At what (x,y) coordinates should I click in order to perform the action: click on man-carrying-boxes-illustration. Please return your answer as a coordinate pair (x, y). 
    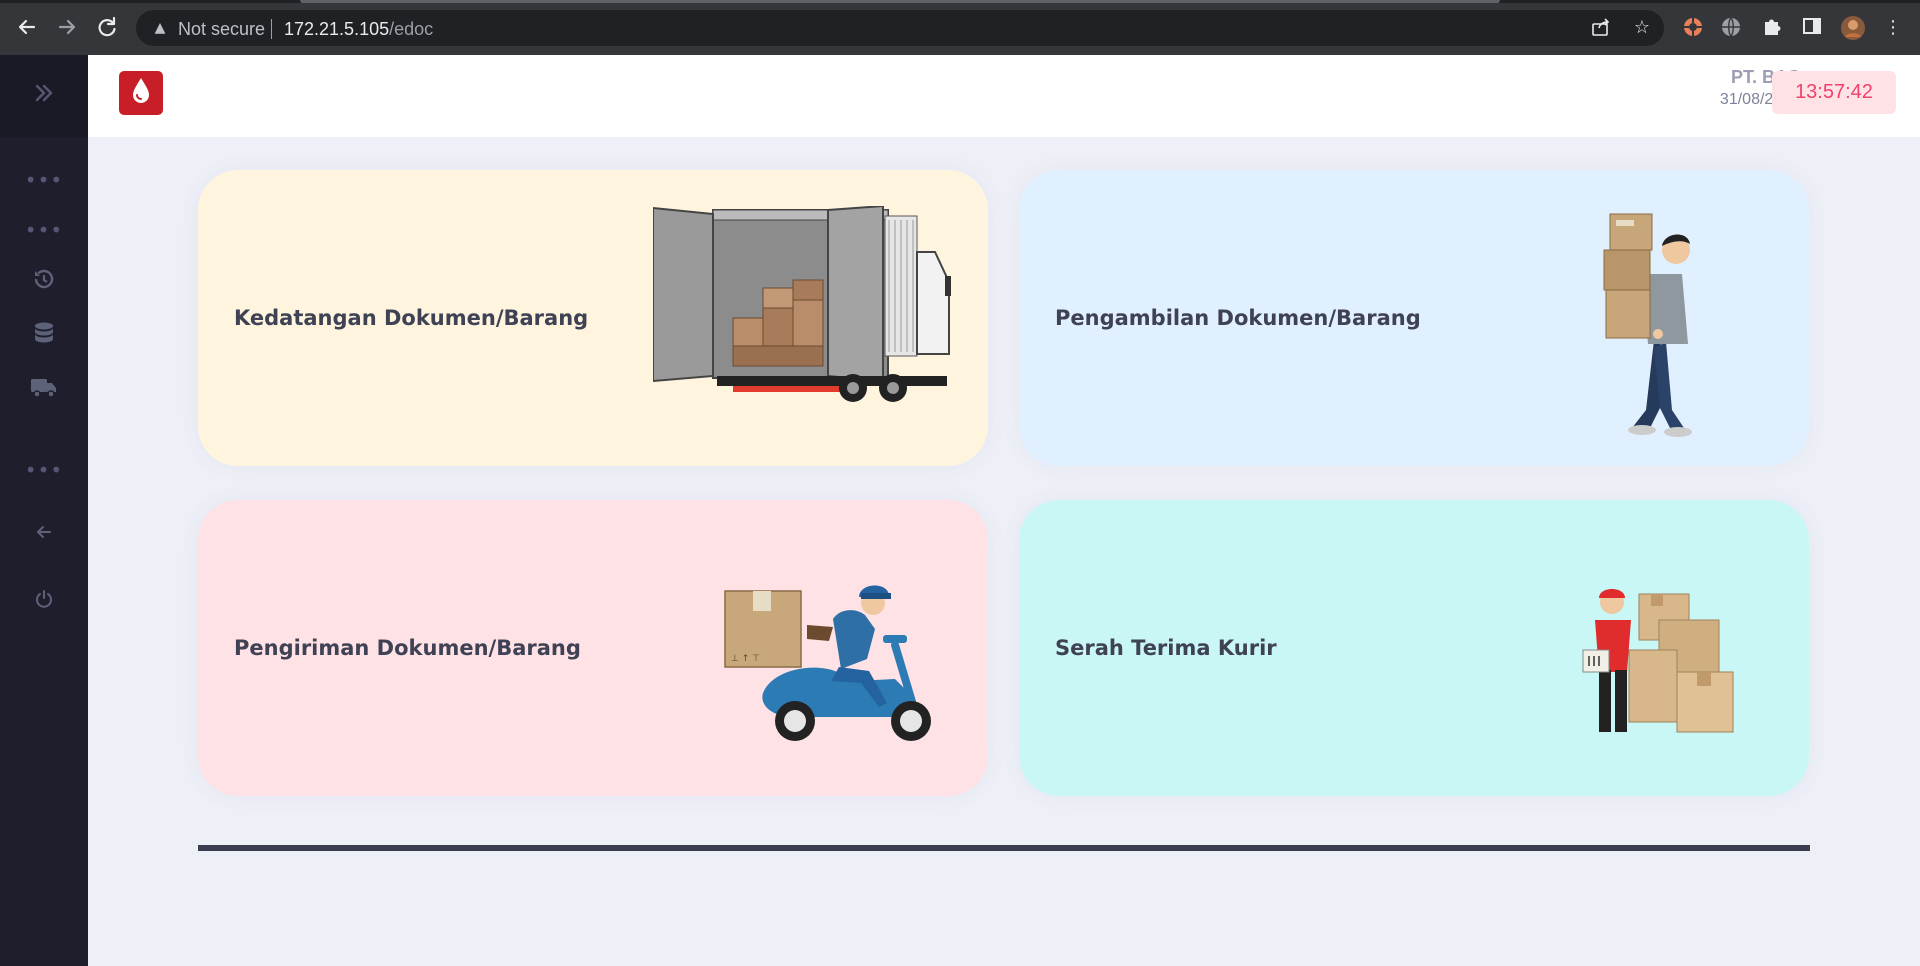
    Looking at the image, I should click on (1647, 325).